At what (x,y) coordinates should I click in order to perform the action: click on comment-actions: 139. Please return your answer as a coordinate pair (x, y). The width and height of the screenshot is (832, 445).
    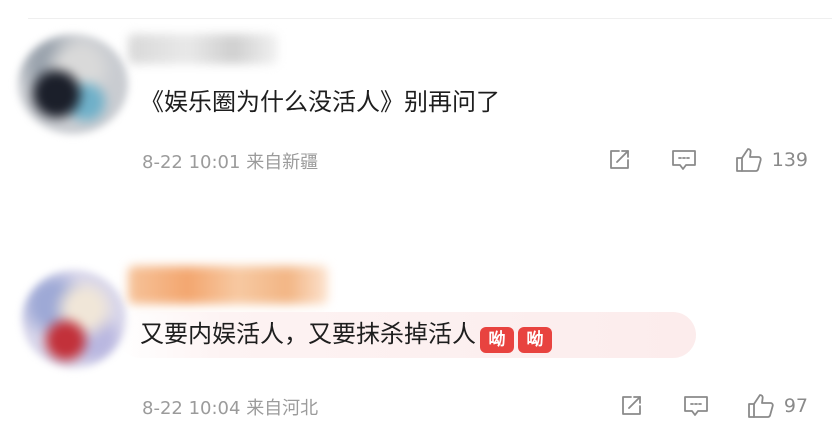
    Looking at the image, I should click on (707, 160).